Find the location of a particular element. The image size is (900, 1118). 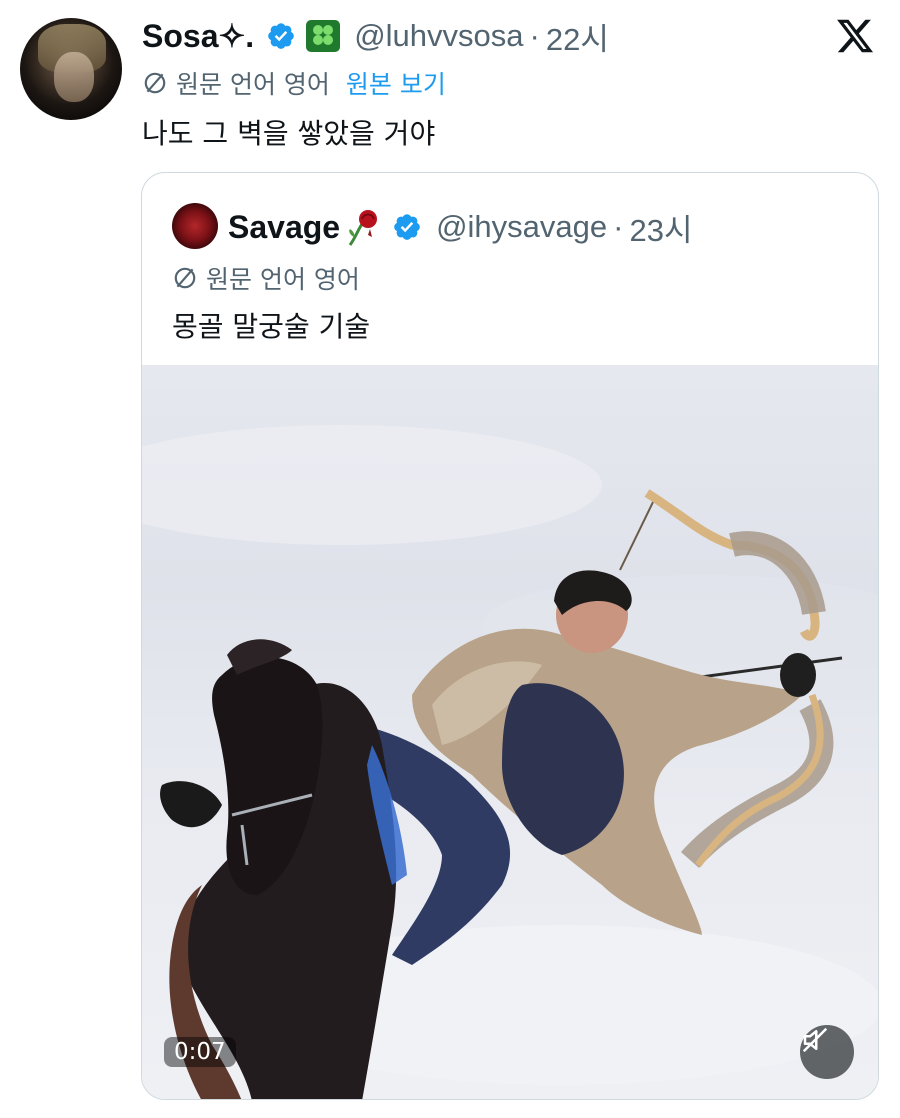

author-display-name: Sosa✧. is located at coordinates (198, 36).